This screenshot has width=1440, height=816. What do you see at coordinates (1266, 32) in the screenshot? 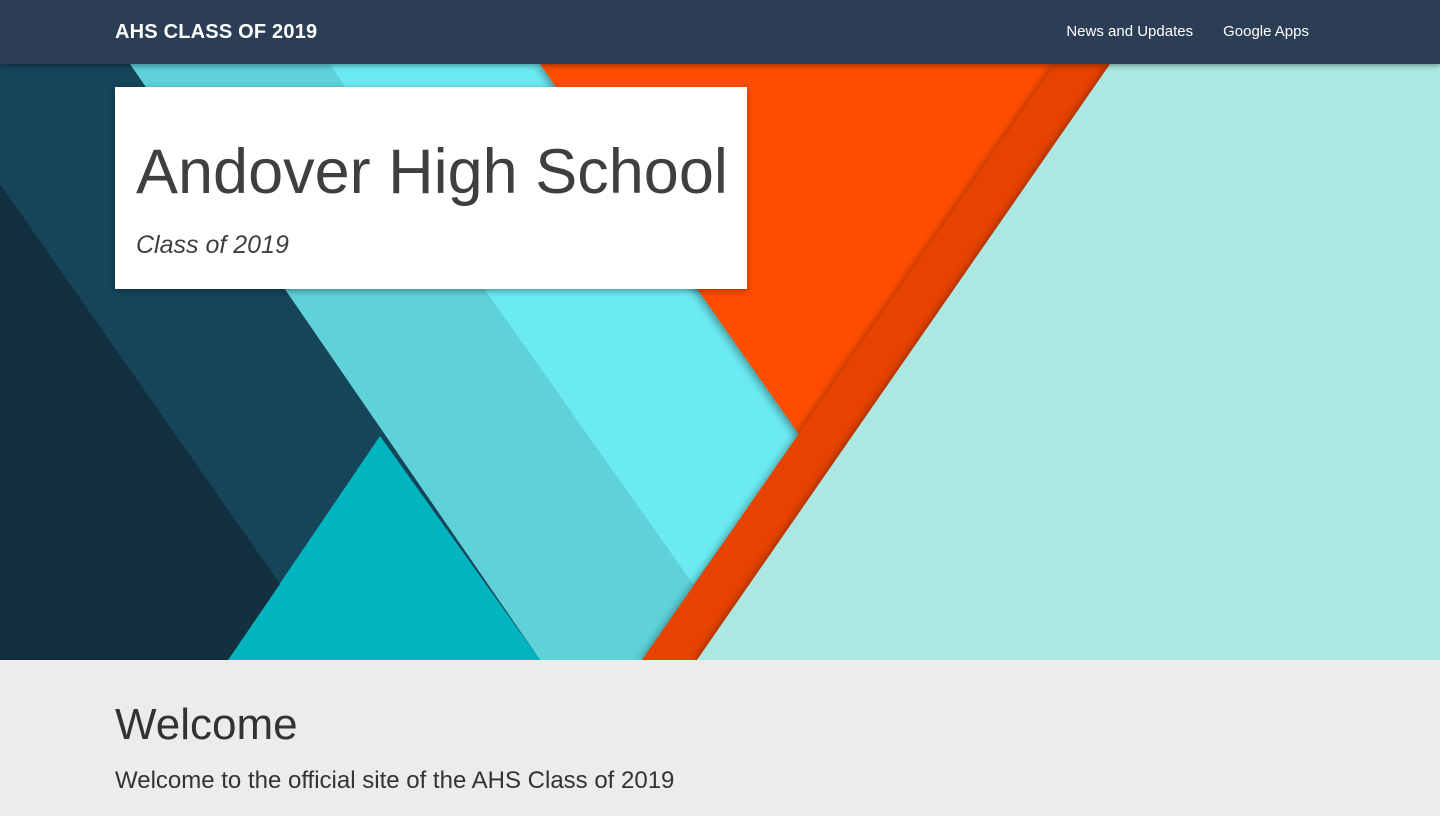
I see `nav-link-google-apps: Google Apps` at bounding box center [1266, 32].